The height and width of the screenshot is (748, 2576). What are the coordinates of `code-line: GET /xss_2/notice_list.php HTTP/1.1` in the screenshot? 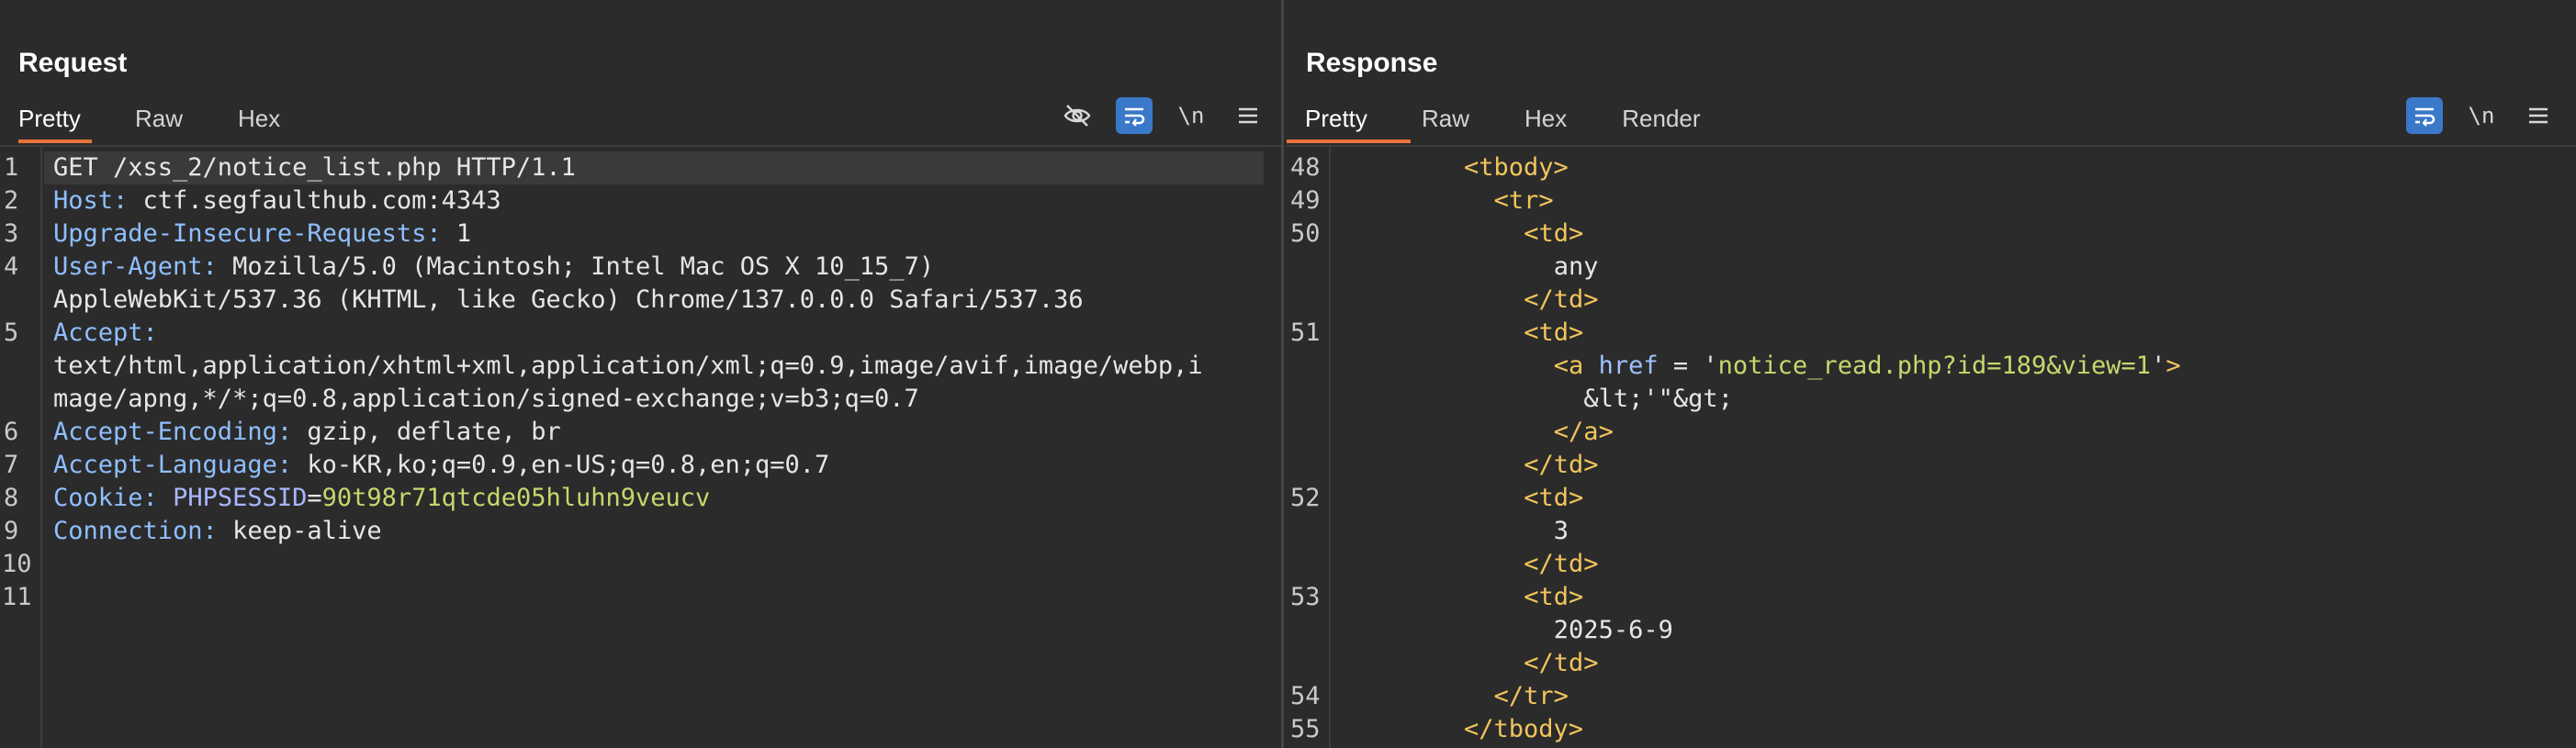 It's located at (314, 167).